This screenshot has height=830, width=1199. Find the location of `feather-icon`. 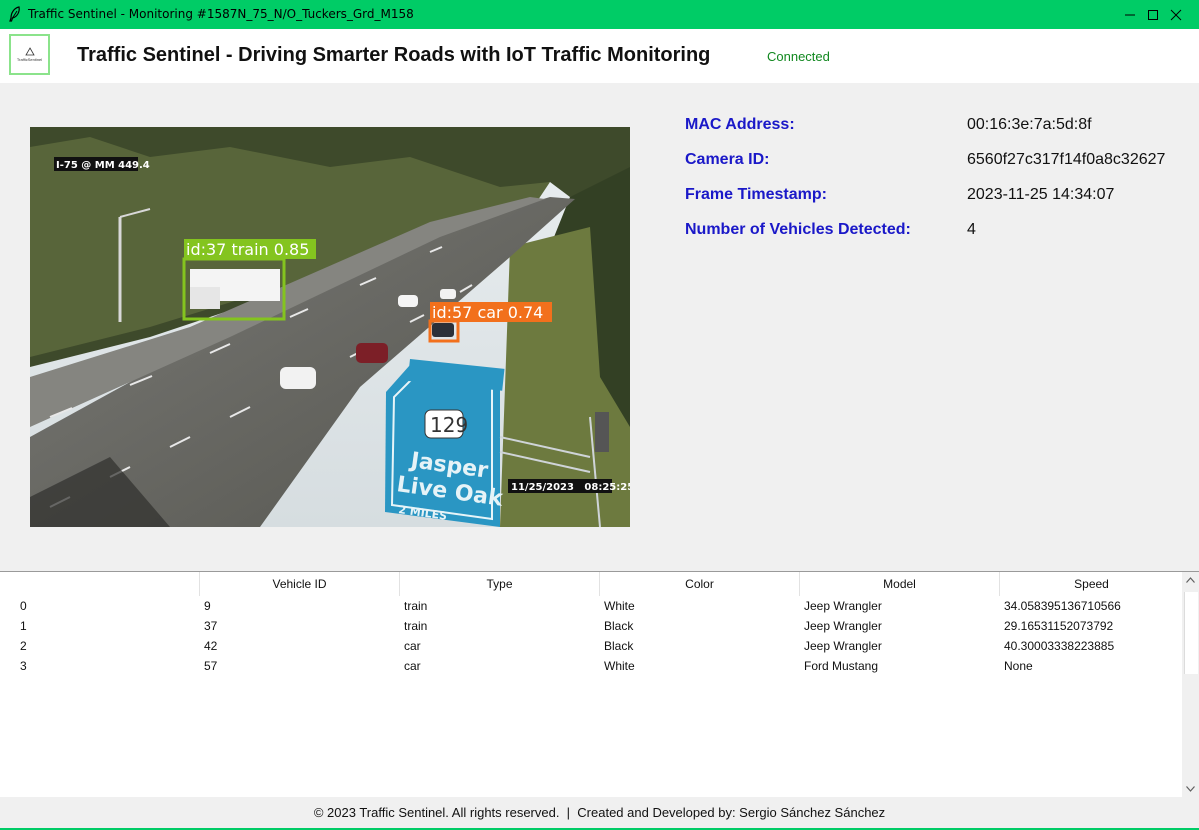

feather-icon is located at coordinates (14, 14).